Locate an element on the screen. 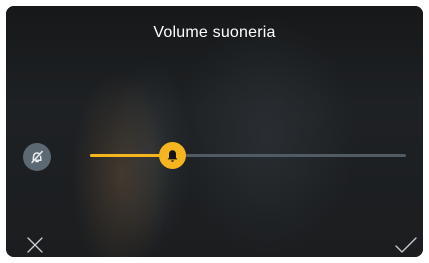  close-icon is located at coordinates (35, 245).